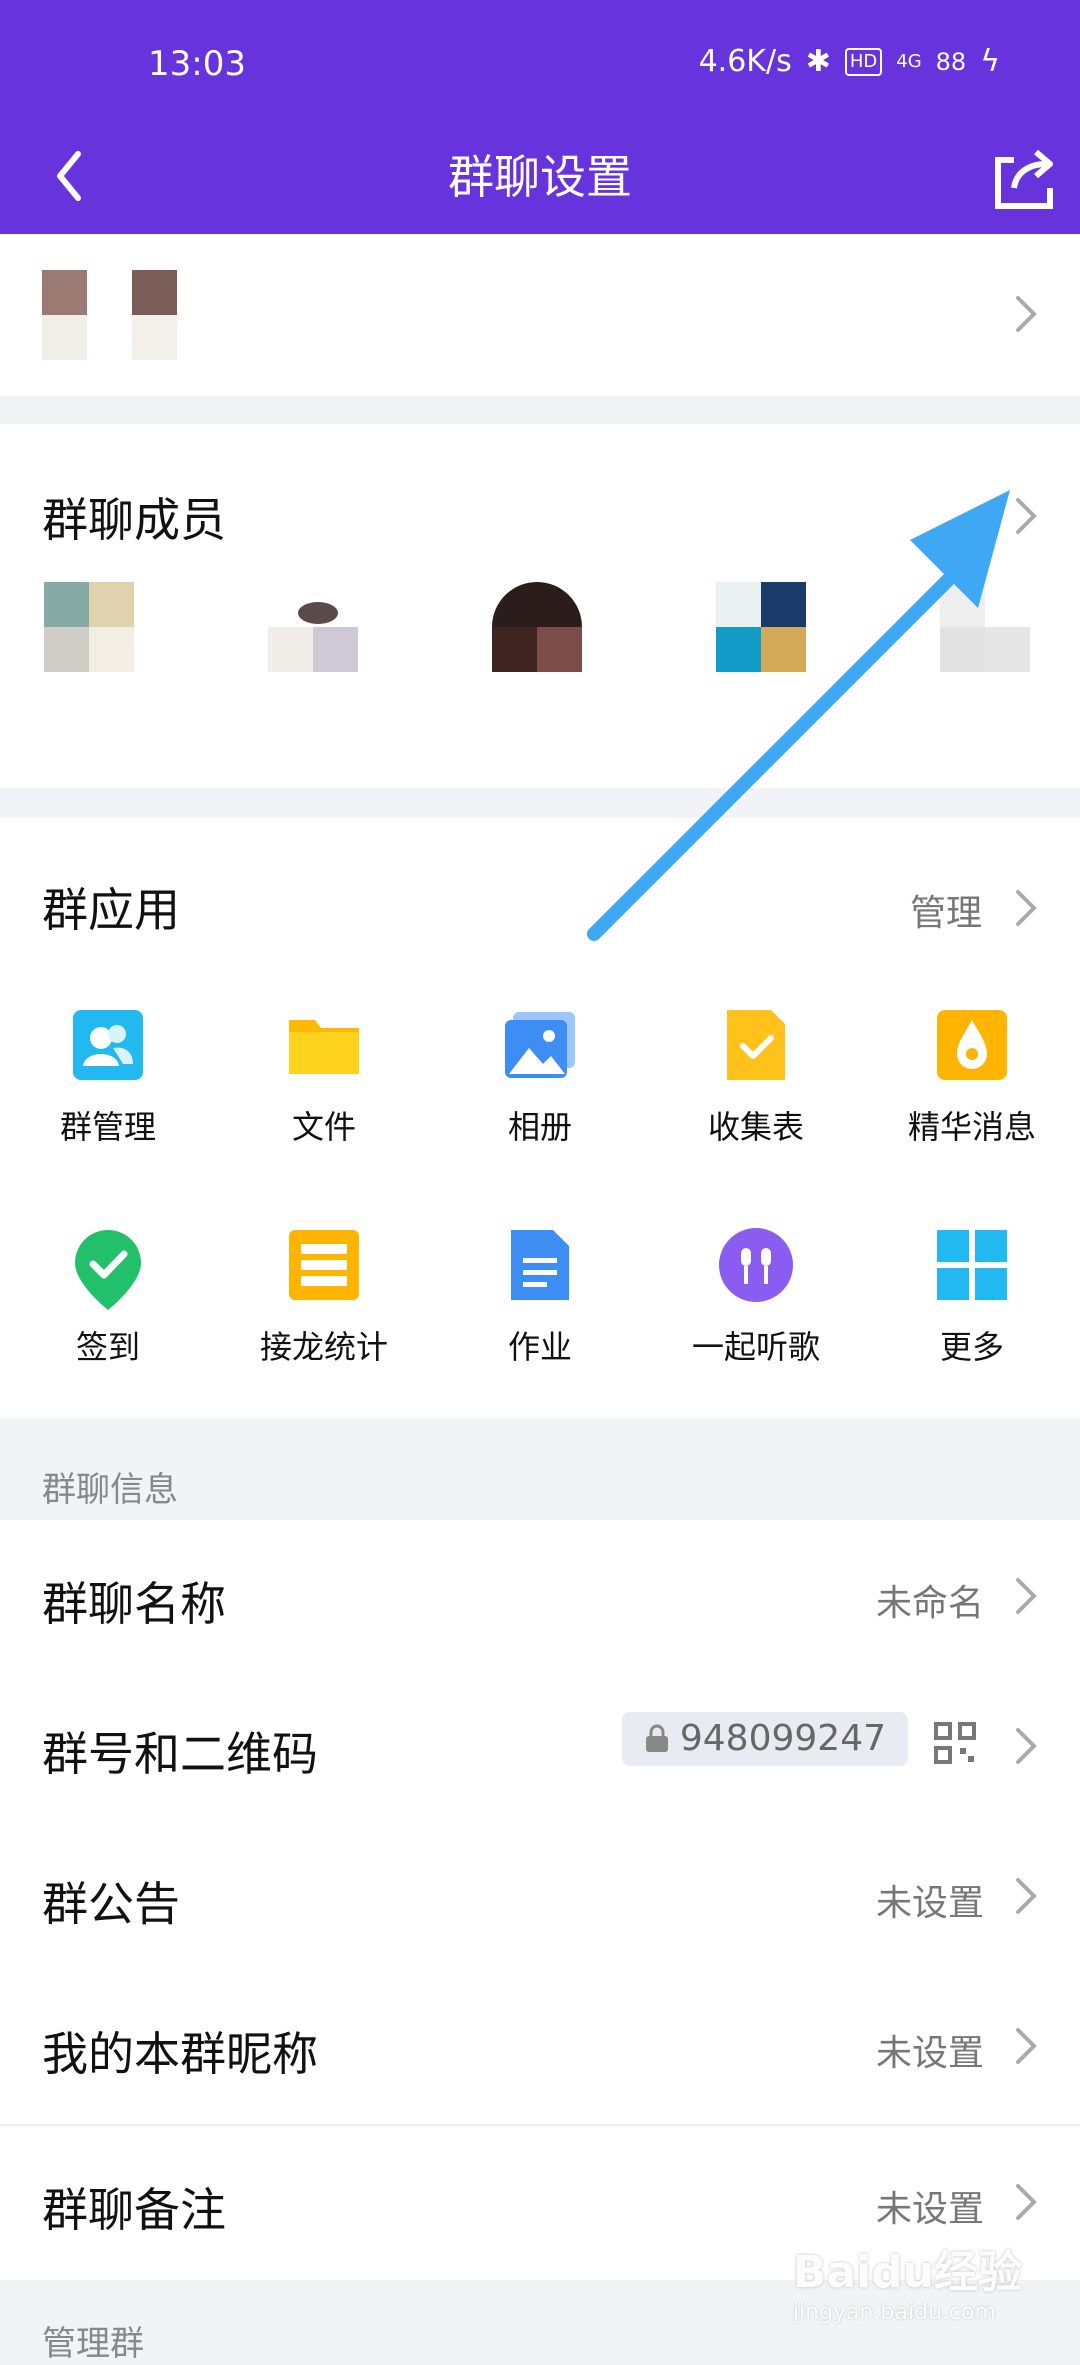 This screenshot has width=1080, height=2365. What do you see at coordinates (539, 1127) in the screenshot?
I see `app-label: 相册` at bounding box center [539, 1127].